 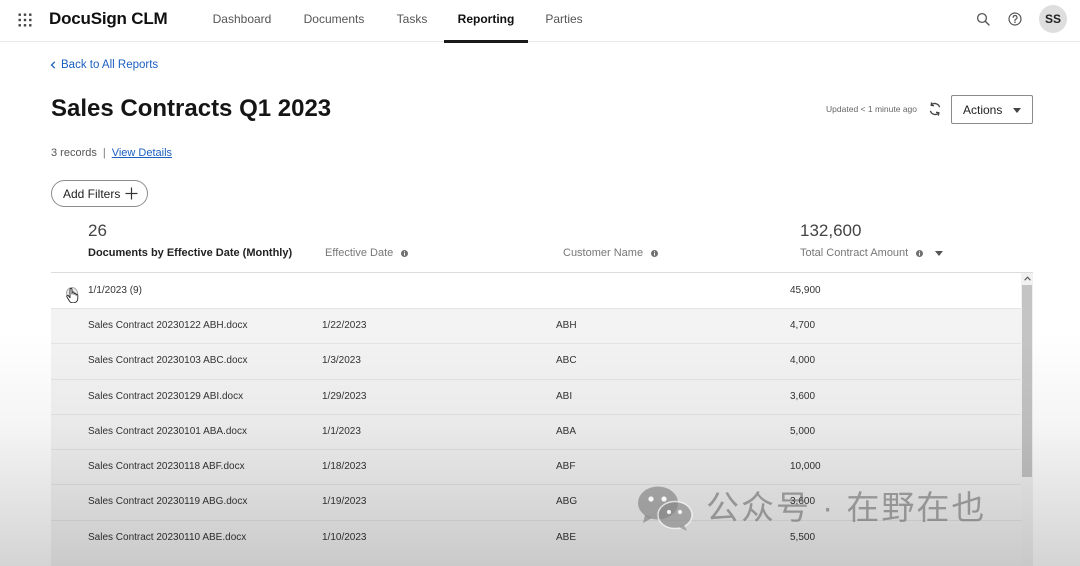 I want to click on add-filters-button: Add Filters, so click(x=99, y=193).